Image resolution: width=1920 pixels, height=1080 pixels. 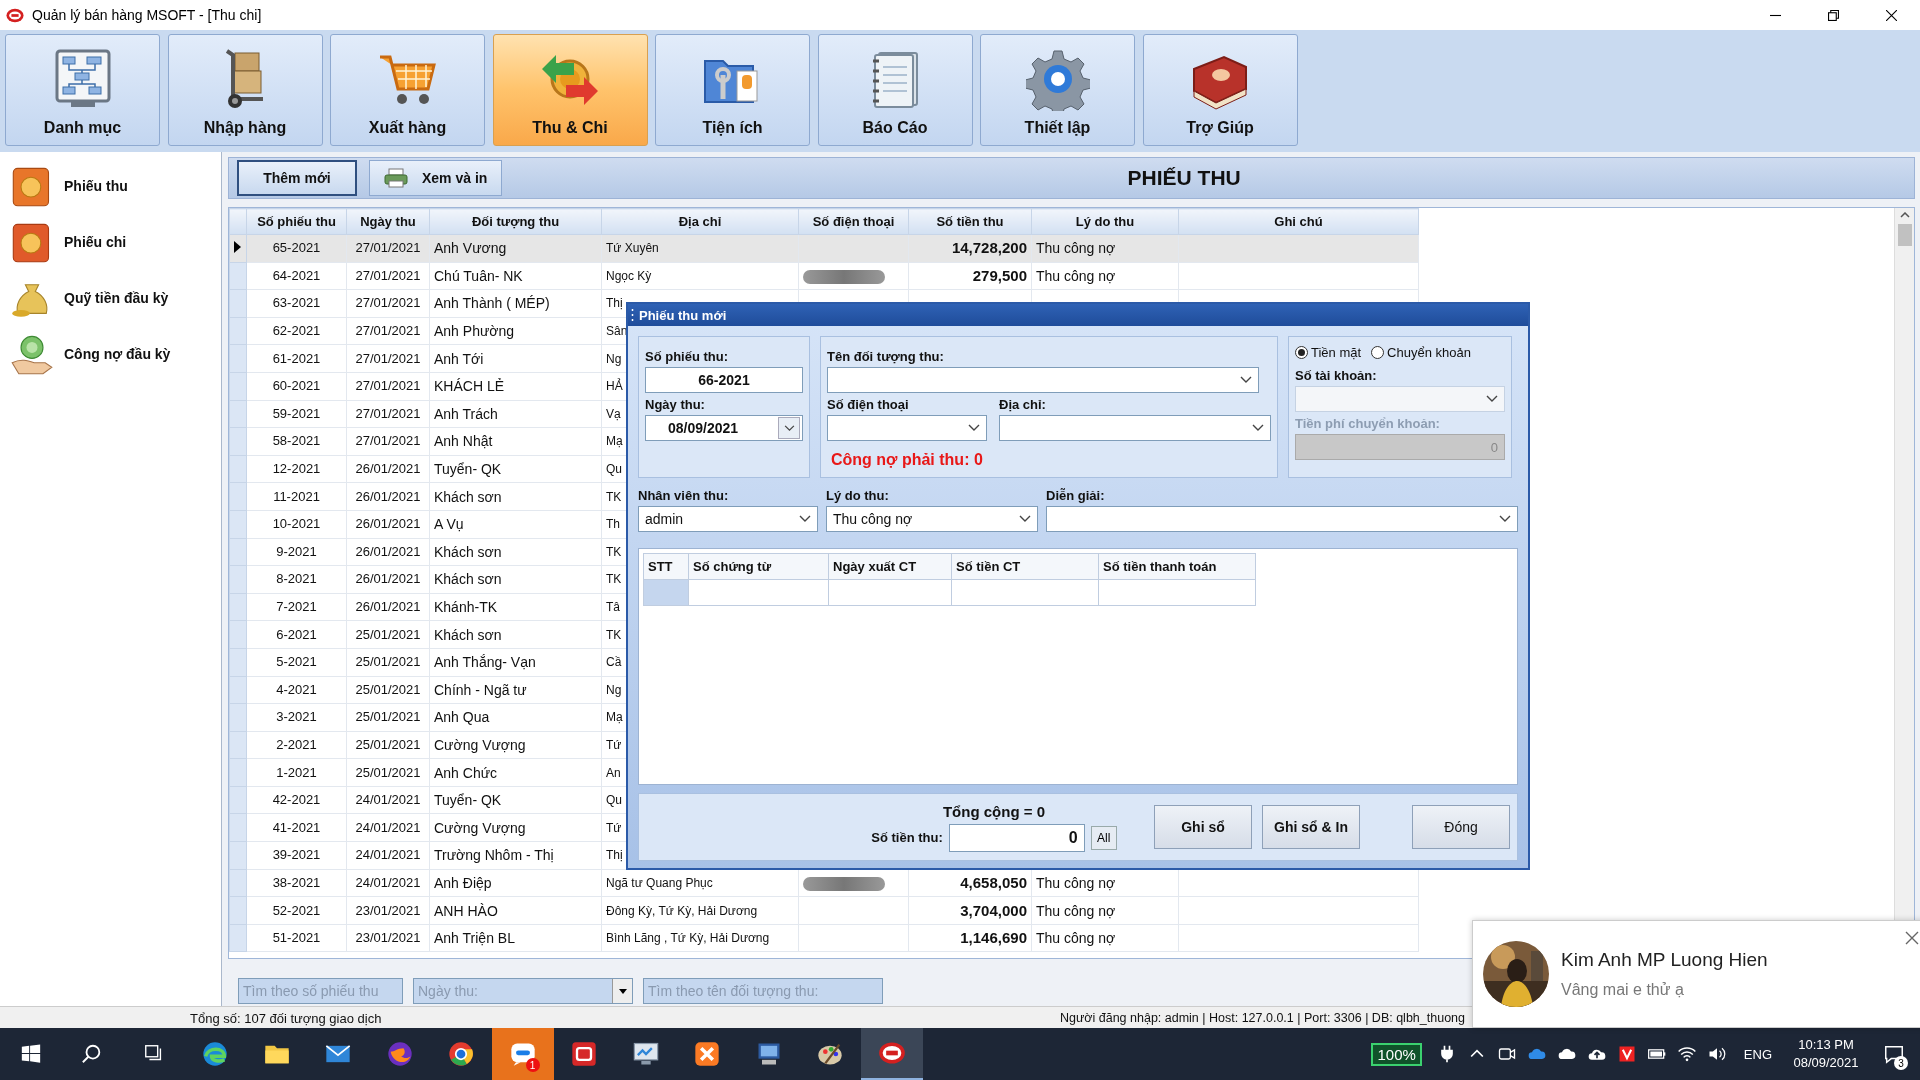 What do you see at coordinates (732, 90) in the screenshot?
I see `toolbar-button: Tiện ích` at bounding box center [732, 90].